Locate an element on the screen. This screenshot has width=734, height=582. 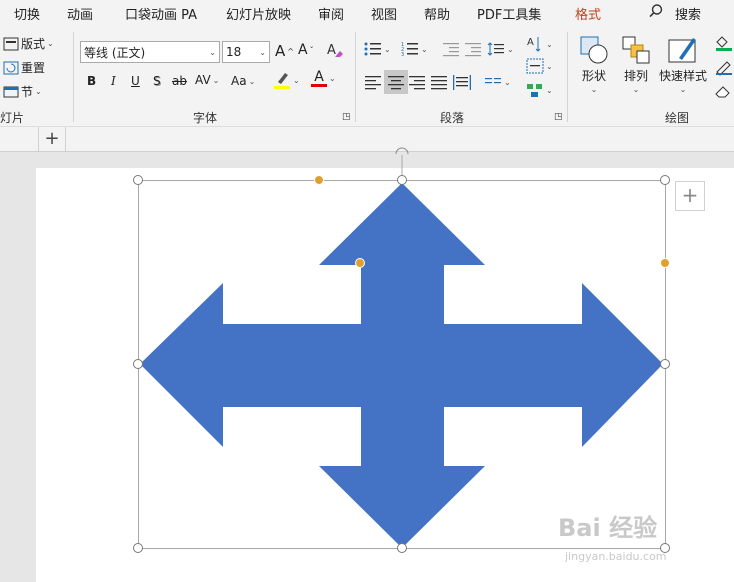
resize-handle-top is located at coordinates (402, 180).